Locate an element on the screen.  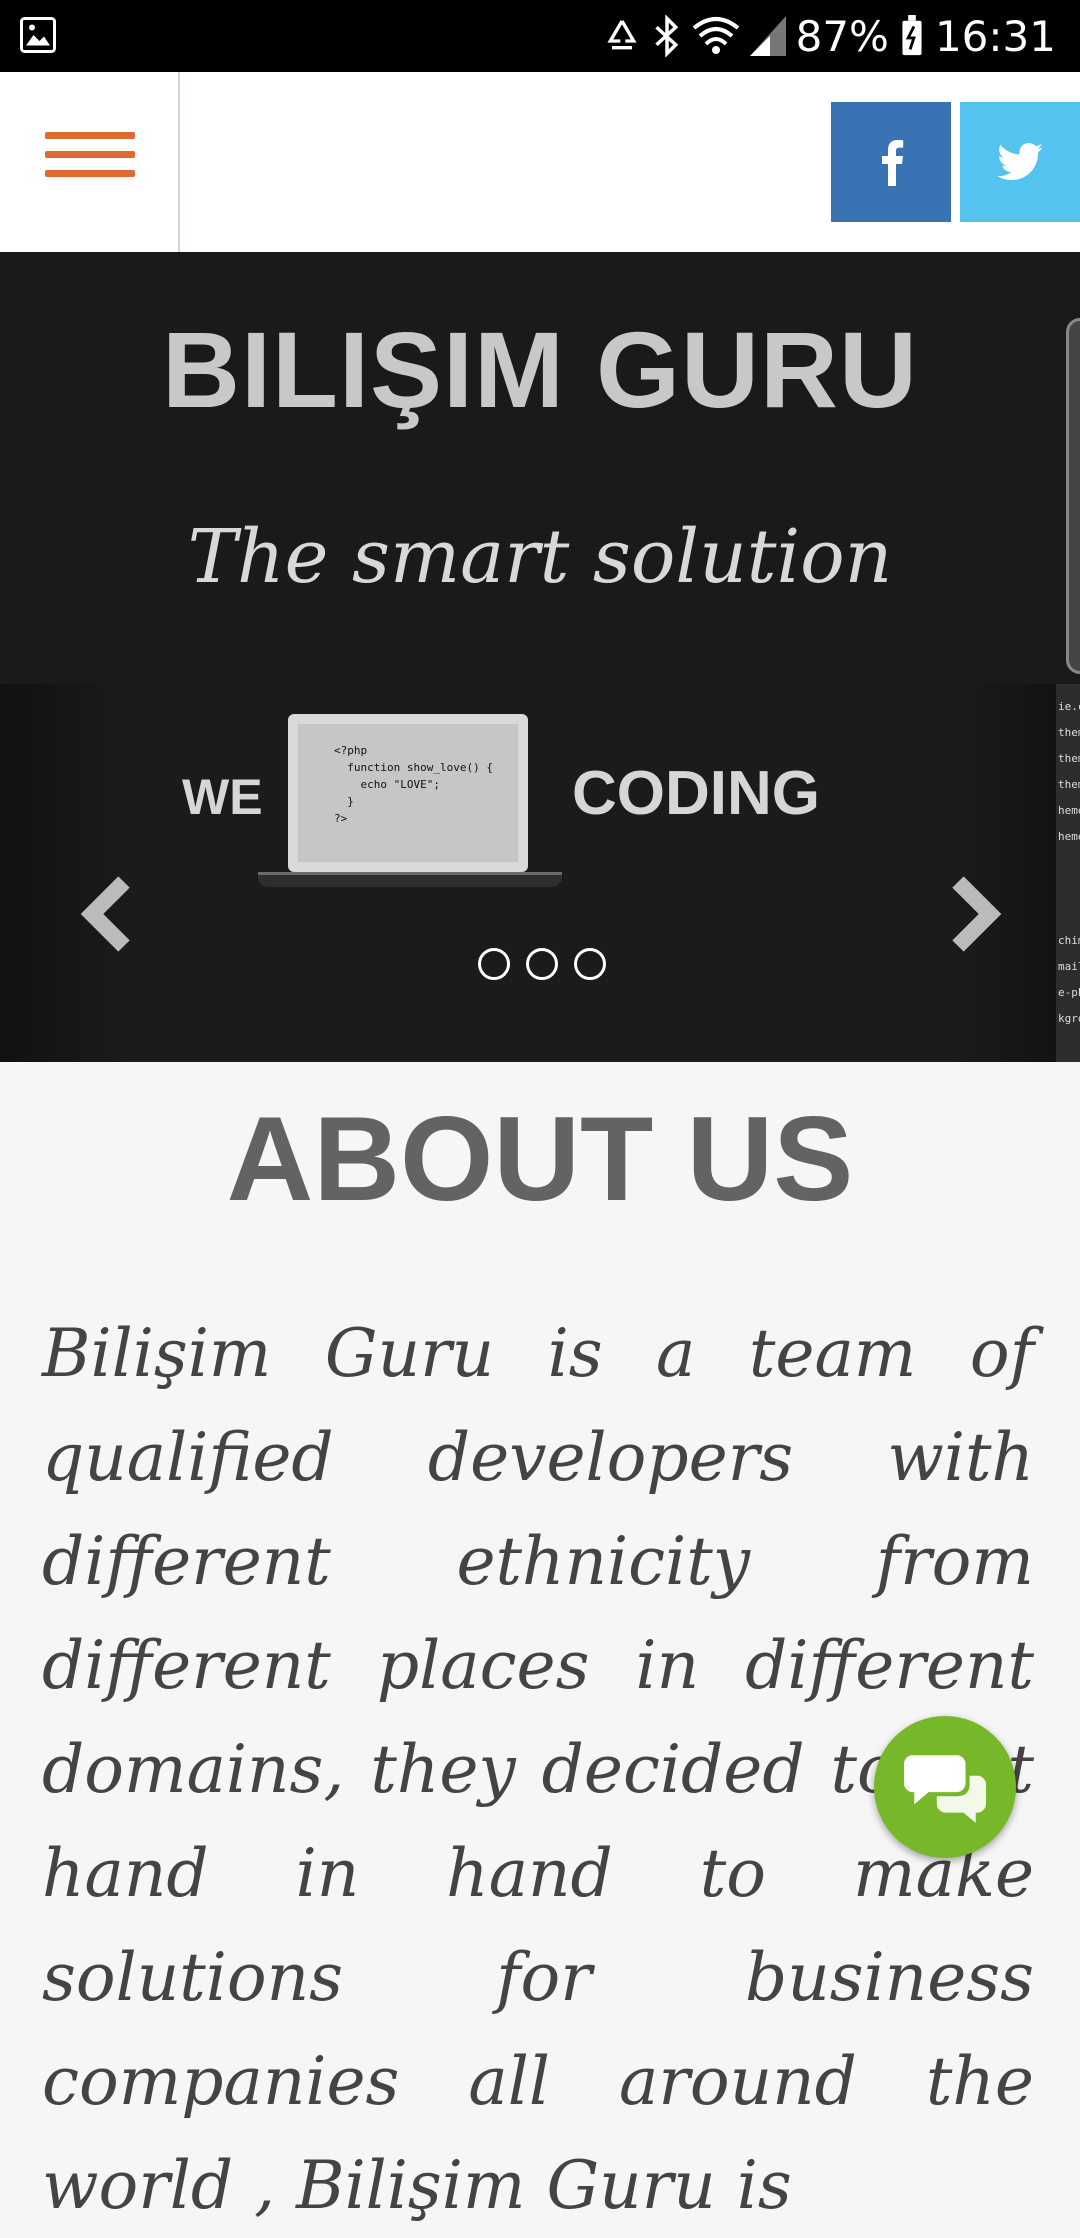
clock: 16:31 is located at coordinates (995, 36).